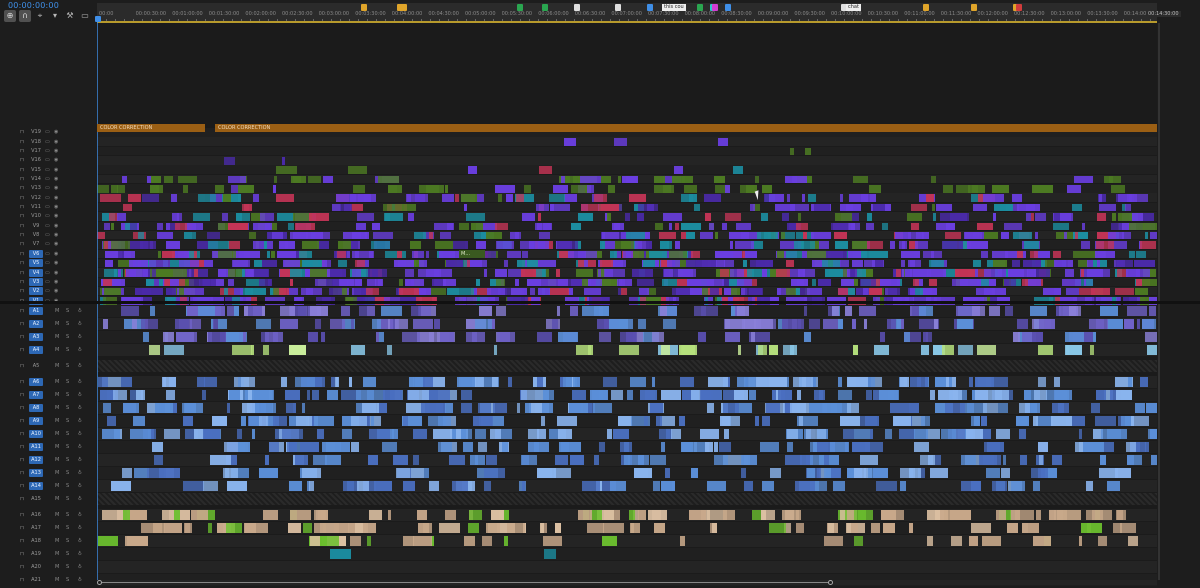  What do you see at coordinates (48, 263) in the screenshot?
I see `track-header-v5: ⊓ V5 ▭ ◉` at bounding box center [48, 263].